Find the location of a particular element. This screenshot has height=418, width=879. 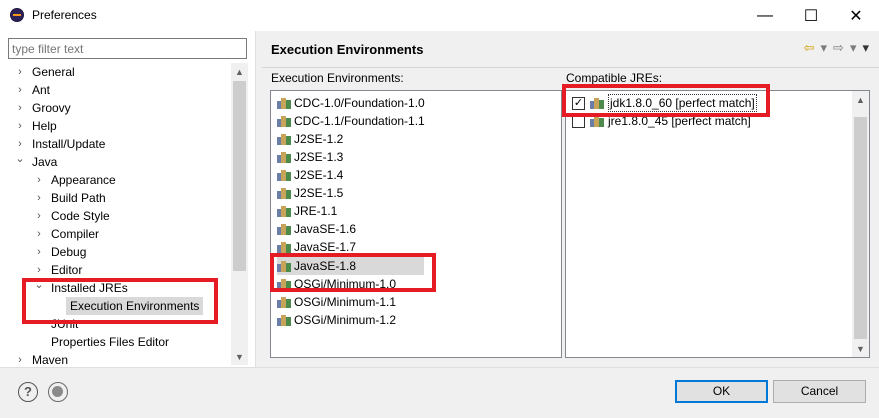

filter-input is located at coordinates (127, 48).